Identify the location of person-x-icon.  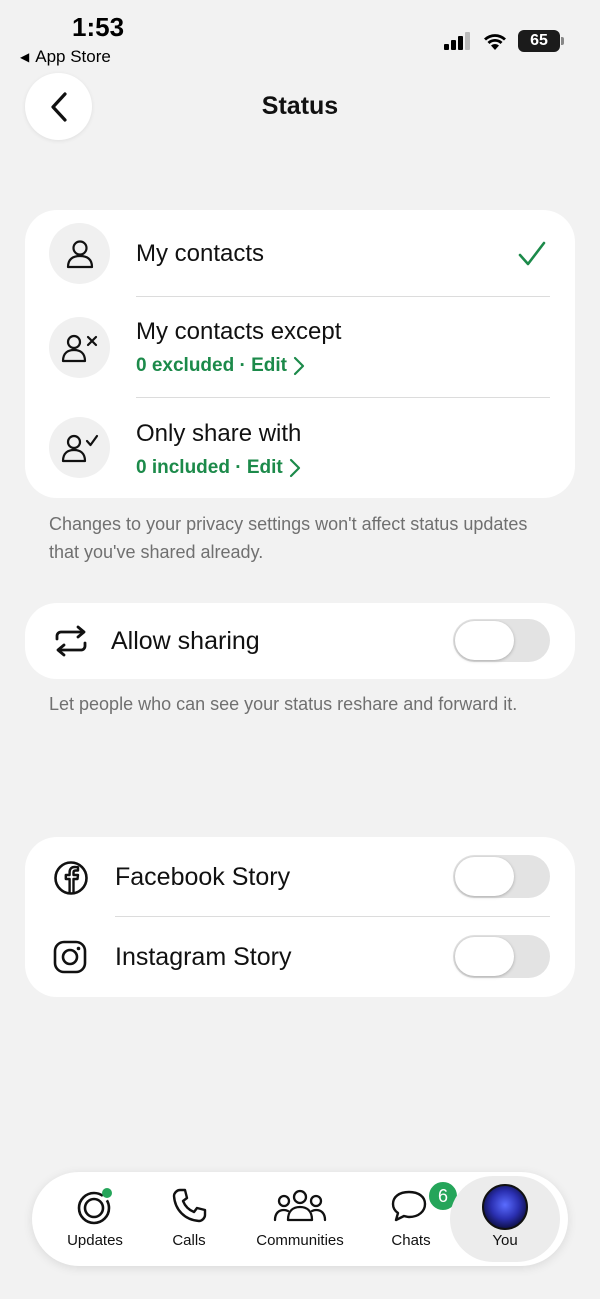
(79, 347).